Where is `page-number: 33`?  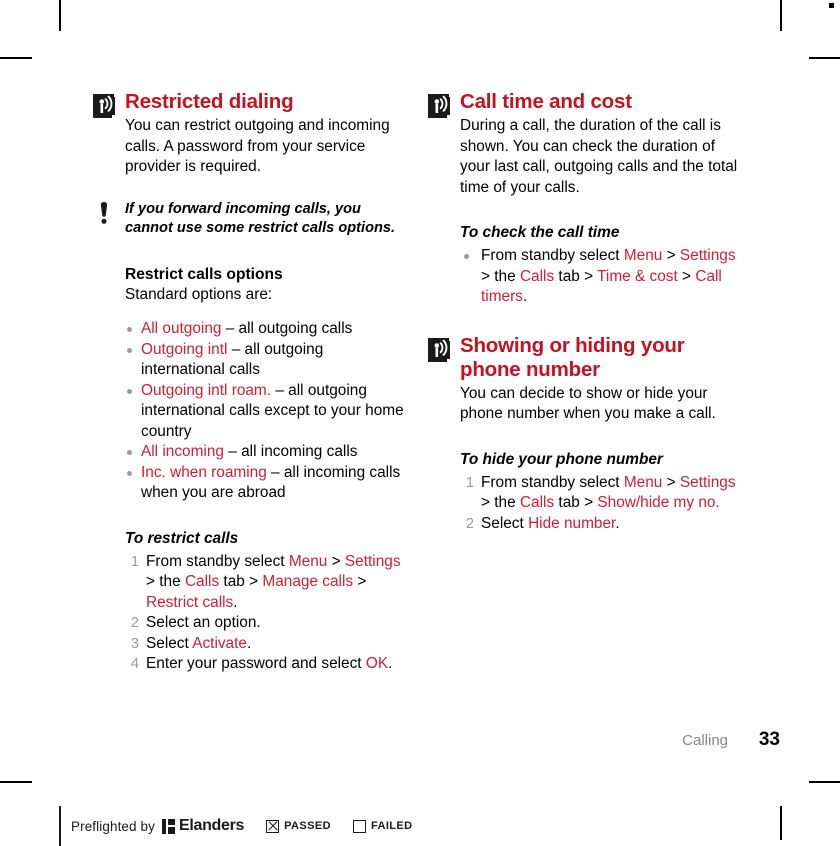
page-number: 33 is located at coordinates (769, 739).